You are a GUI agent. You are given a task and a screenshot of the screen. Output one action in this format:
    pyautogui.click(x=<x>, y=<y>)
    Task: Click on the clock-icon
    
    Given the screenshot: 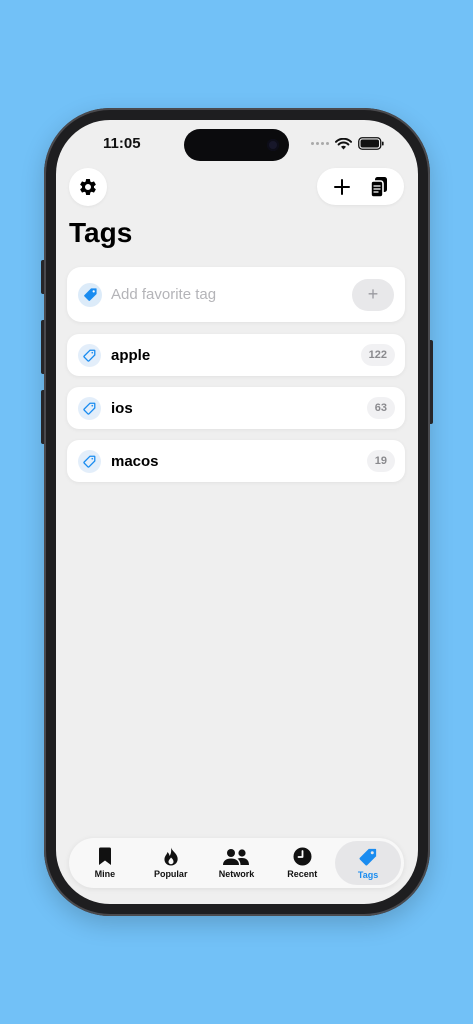 What is the action you would take?
    pyautogui.click(x=302, y=856)
    